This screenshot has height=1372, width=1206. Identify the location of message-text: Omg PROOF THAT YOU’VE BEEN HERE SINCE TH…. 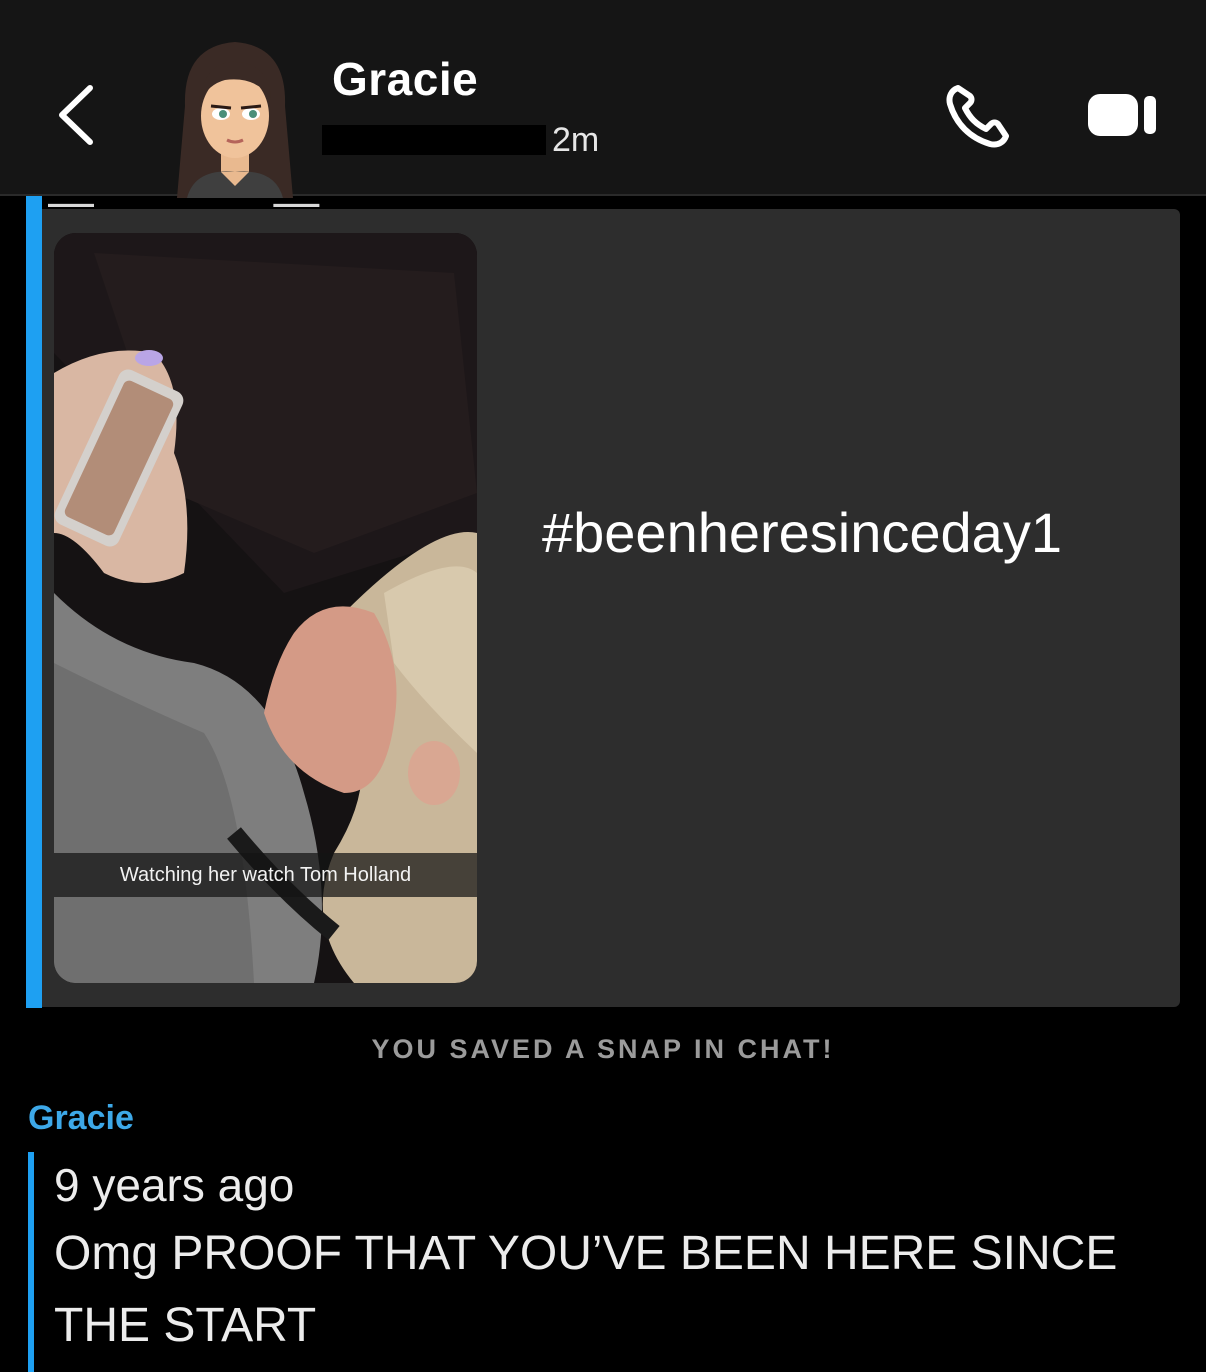
(614, 1290).